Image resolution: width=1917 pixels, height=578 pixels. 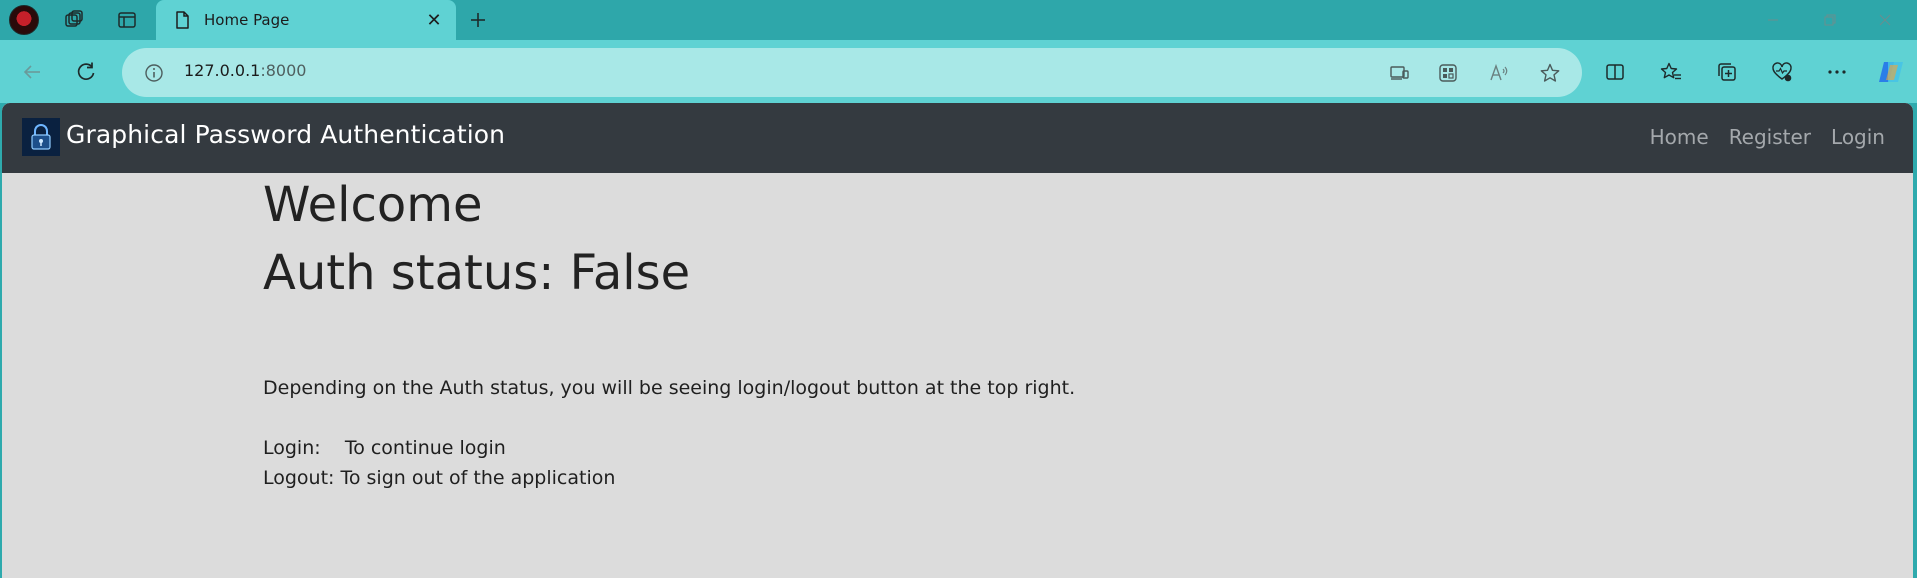 I want to click on vertical-tabs-icon, so click(x=127, y=20).